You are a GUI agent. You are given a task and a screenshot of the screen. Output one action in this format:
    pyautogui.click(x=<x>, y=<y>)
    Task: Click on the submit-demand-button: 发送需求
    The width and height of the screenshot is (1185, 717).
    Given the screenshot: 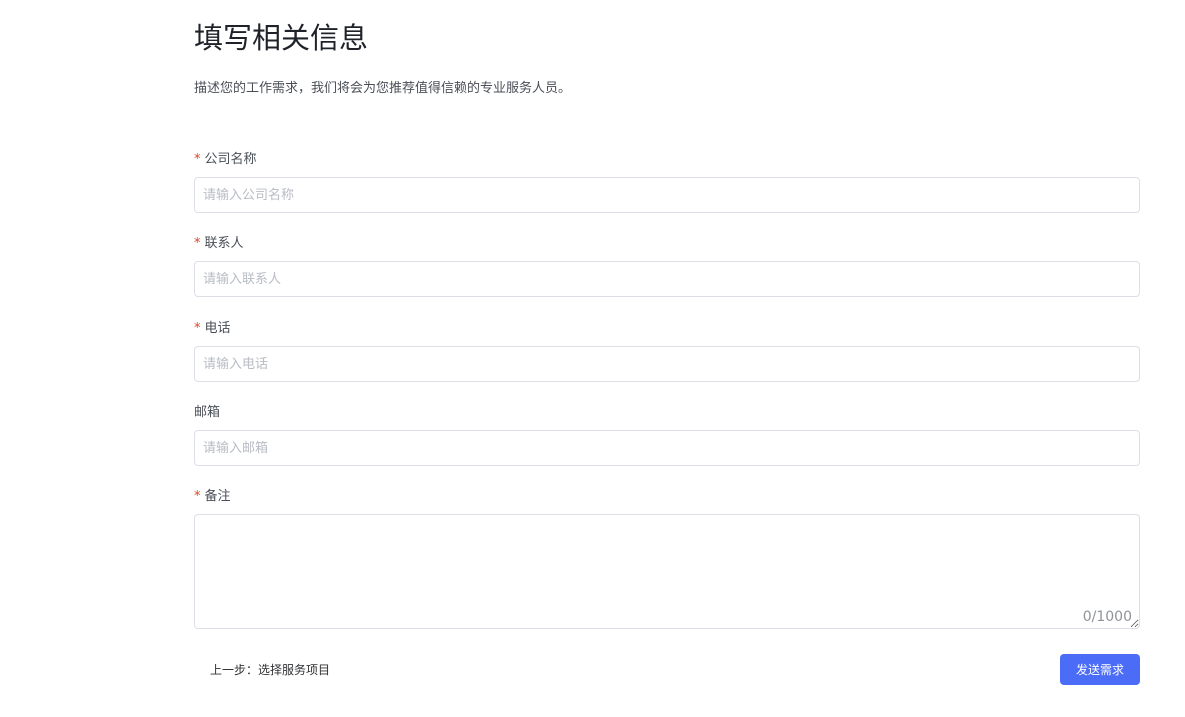 What is the action you would take?
    pyautogui.click(x=1100, y=669)
    